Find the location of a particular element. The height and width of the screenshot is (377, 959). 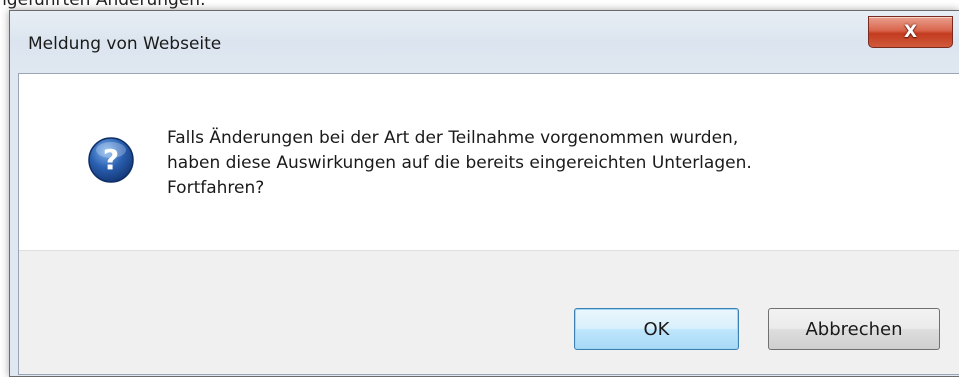

cancel-button: Abbrechen is located at coordinates (854, 329).